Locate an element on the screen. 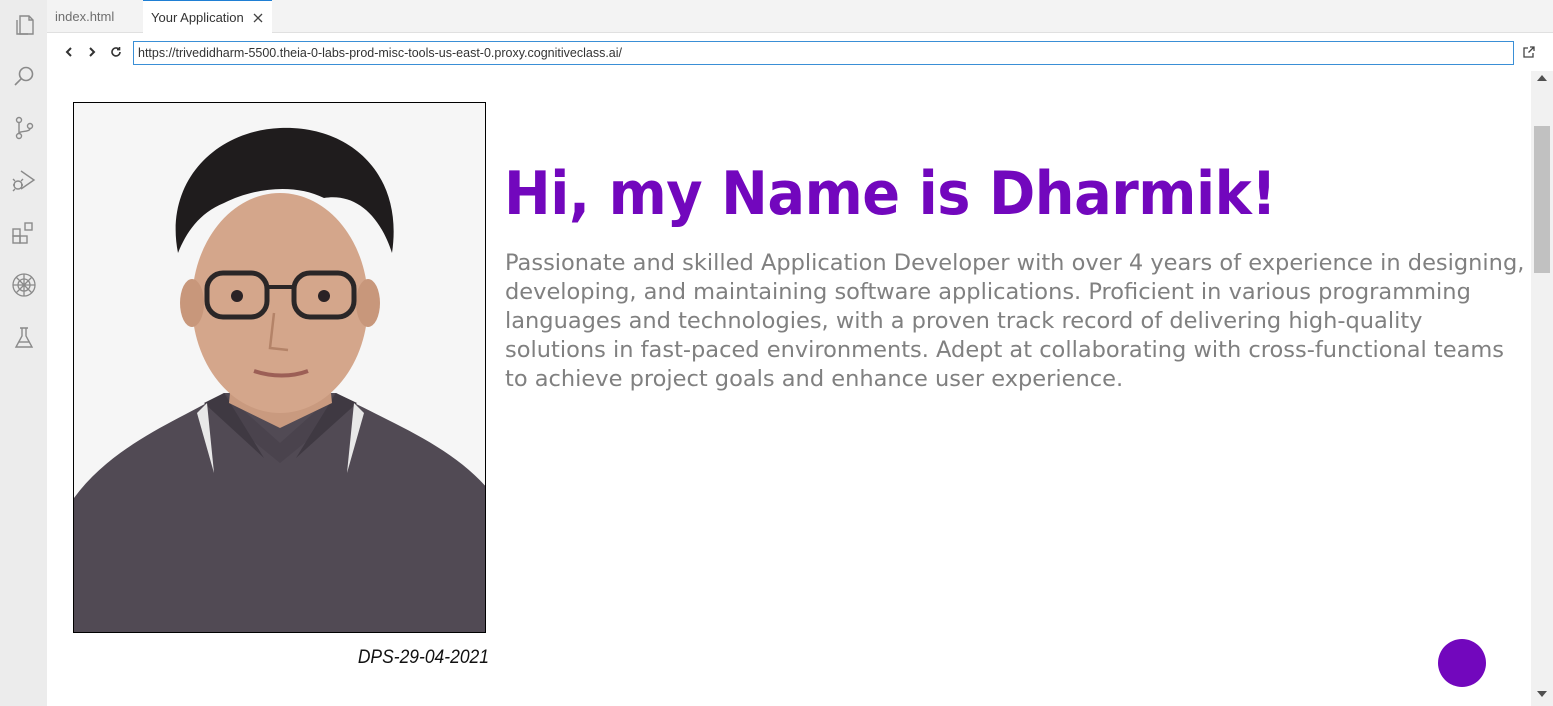 The height and width of the screenshot is (706, 1553). scroll-up-arrow-icon is located at coordinates (1542, 78).